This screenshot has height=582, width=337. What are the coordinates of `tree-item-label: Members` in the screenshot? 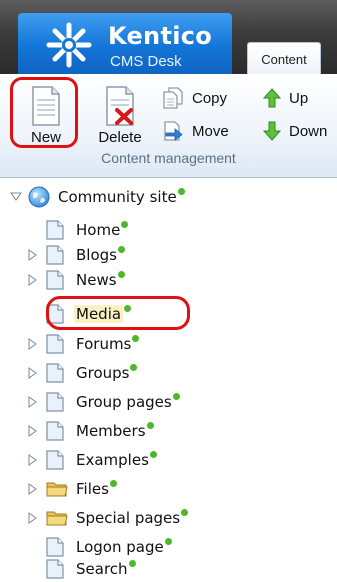 It's located at (111, 431).